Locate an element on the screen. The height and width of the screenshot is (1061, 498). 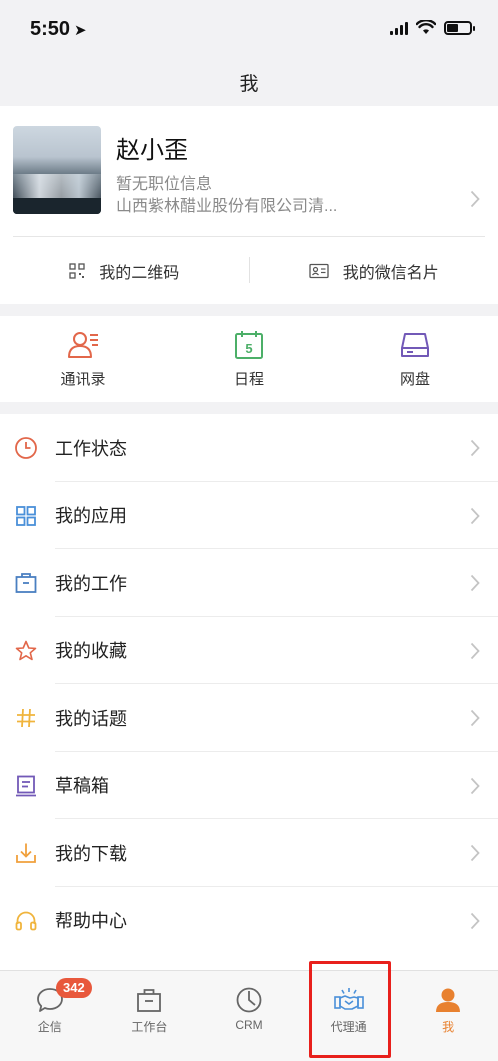
menu-item-favorites: 我的收藏 is located at coordinates (249, 651).